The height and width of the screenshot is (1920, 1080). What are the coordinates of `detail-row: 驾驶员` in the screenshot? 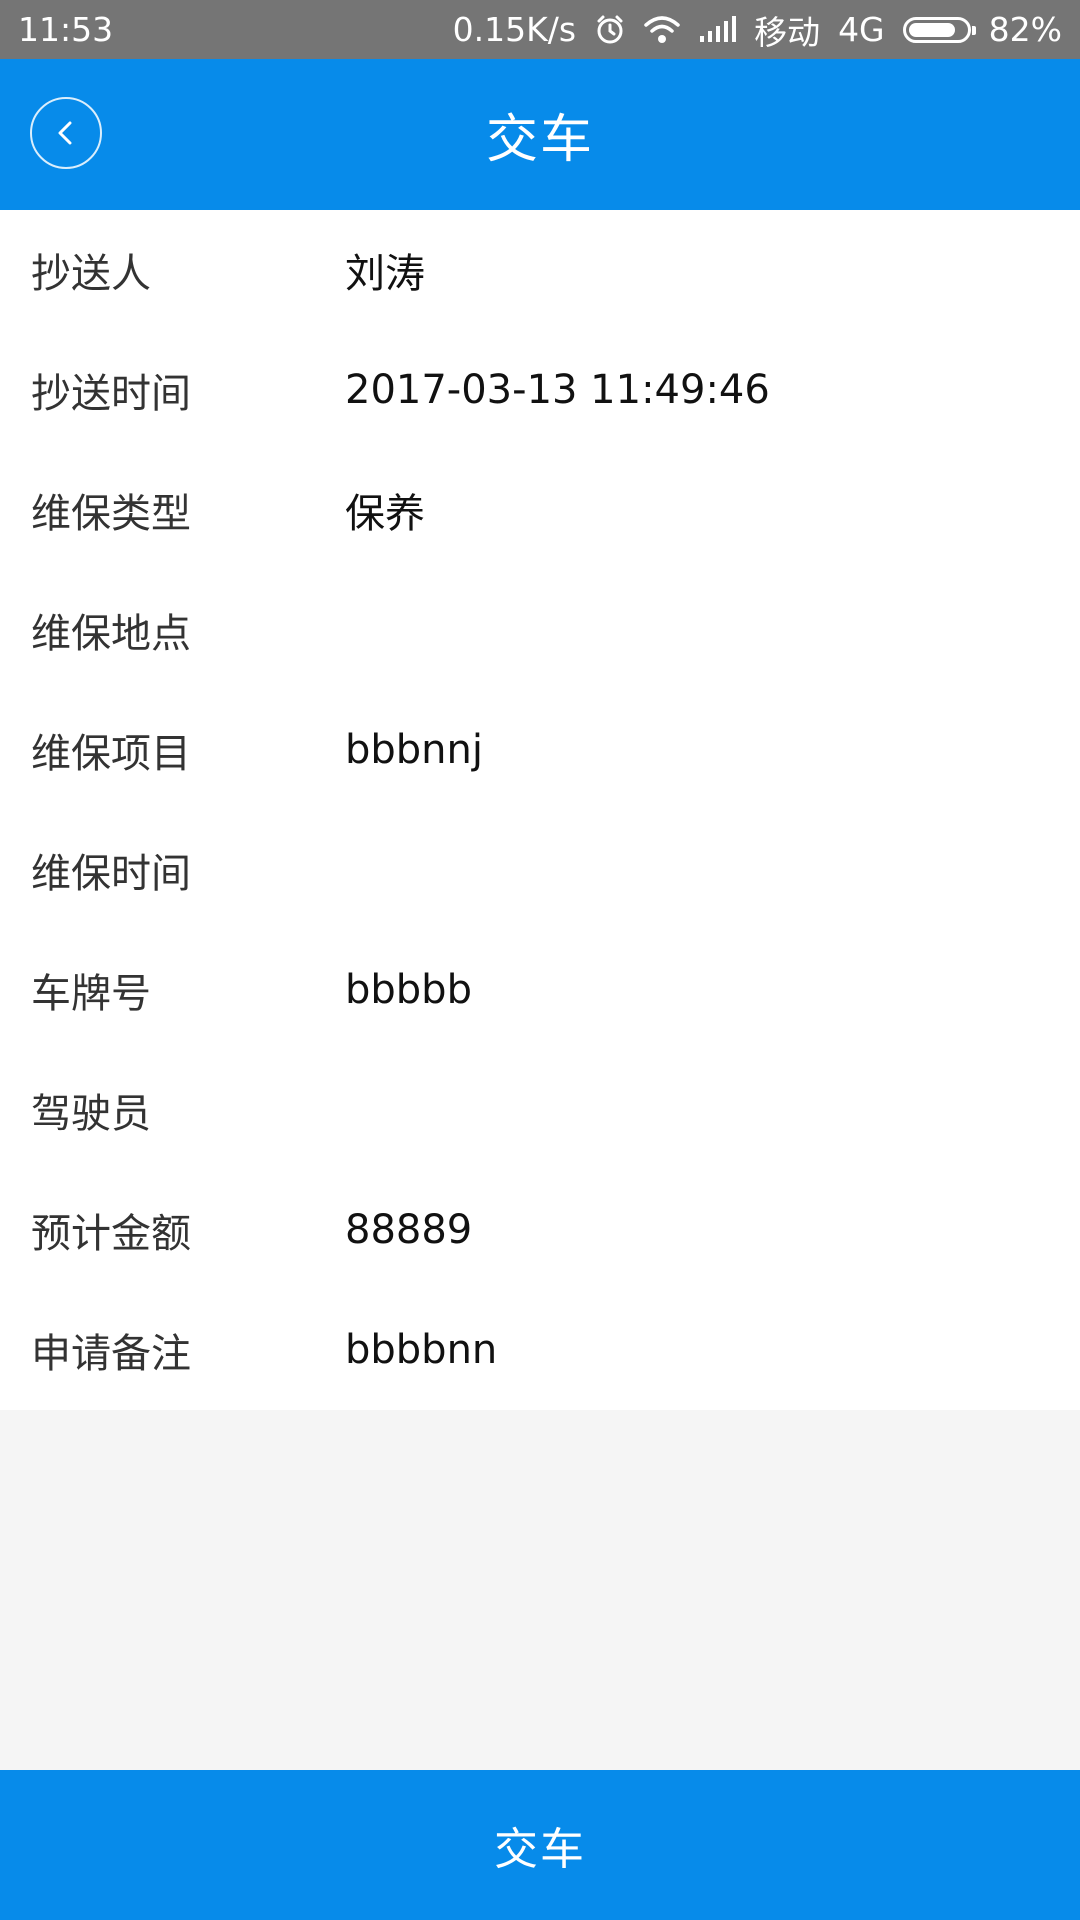 It's located at (540, 1110).